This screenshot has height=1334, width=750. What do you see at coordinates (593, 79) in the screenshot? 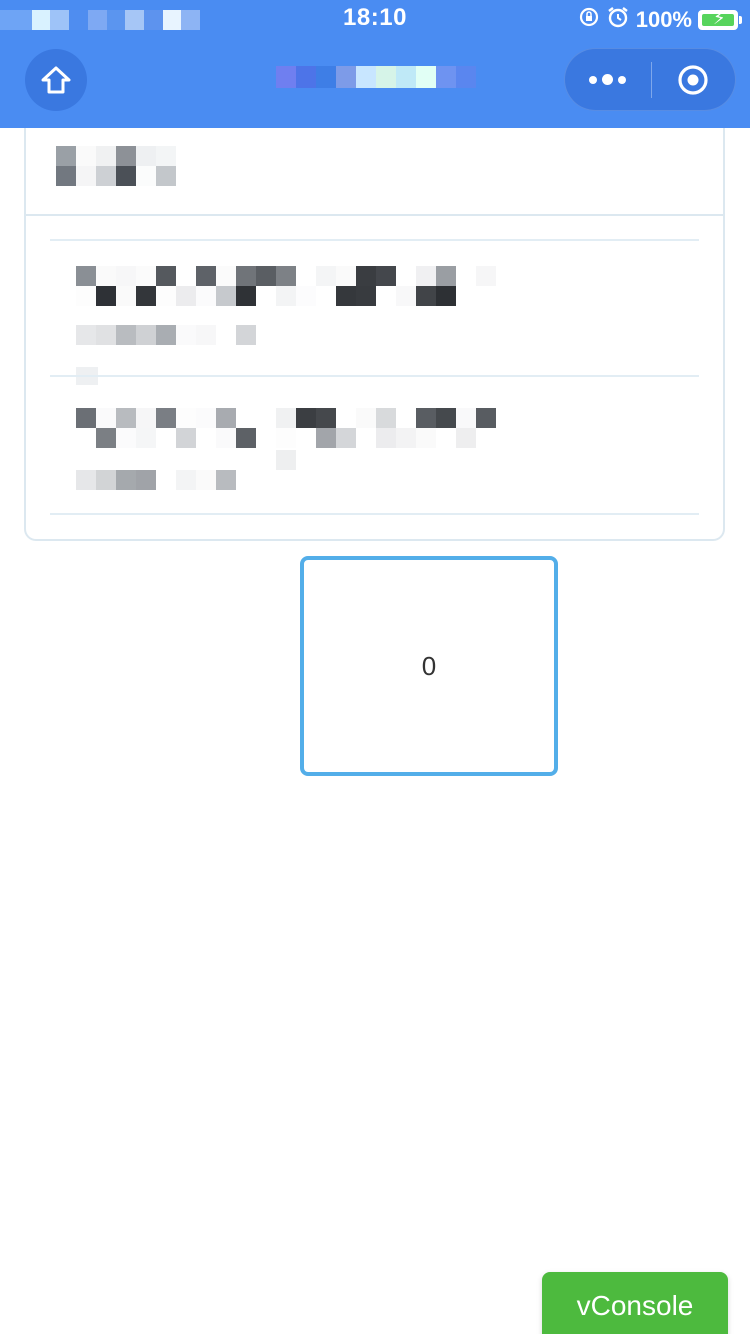
I see `more-dots-icon` at bounding box center [593, 79].